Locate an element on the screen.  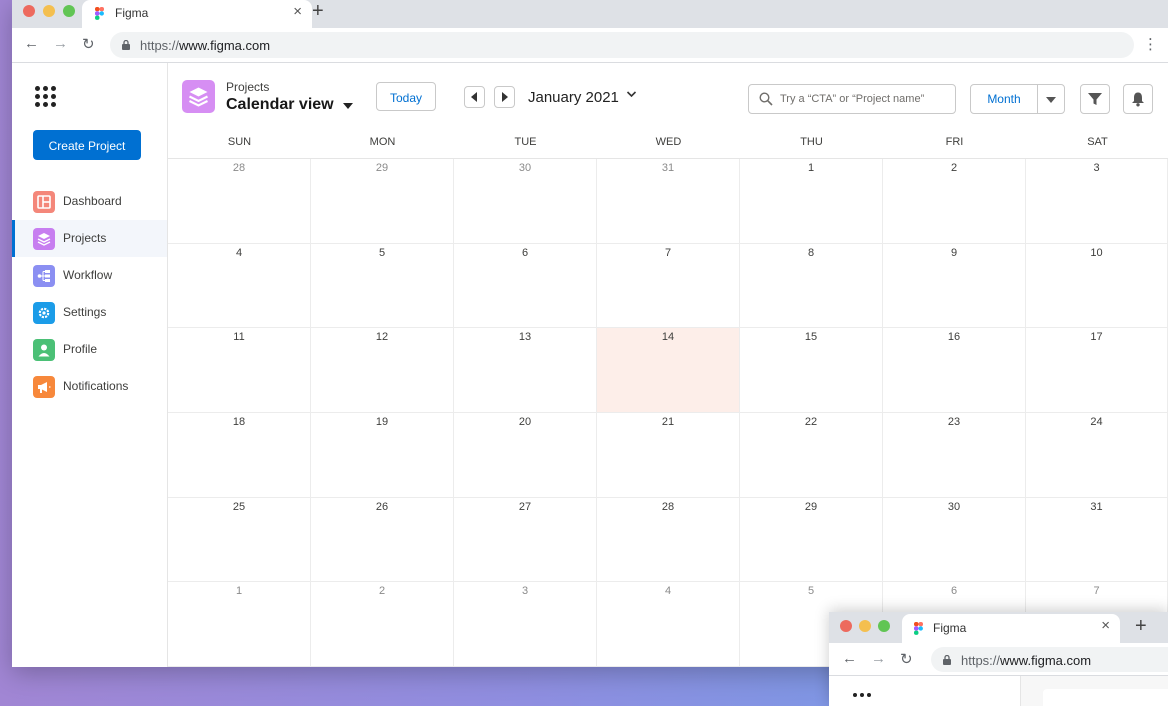
calendar-day: 7 is located at coordinates (668, 286).